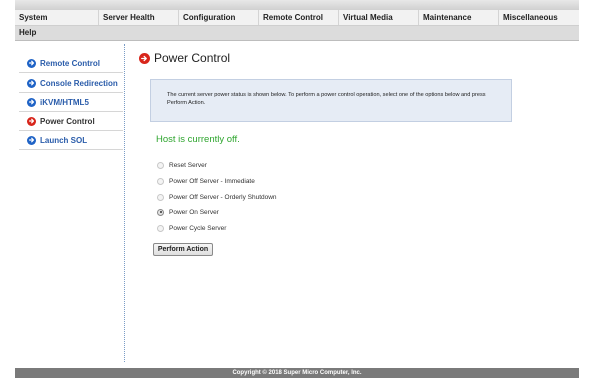 The width and height of the screenshot is (594, 378). I want to click on page-header: Power Control, so click(184, 58).